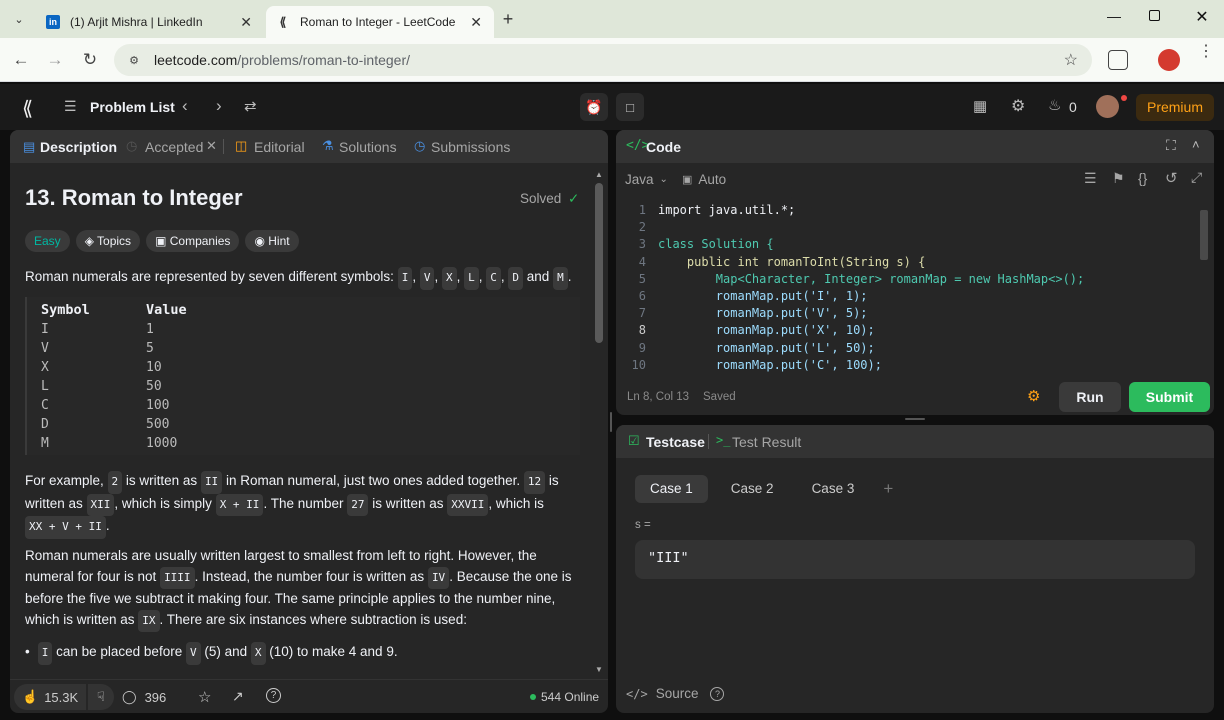 The image size is (1224, 720). What do you see at coordinates (1196, 177) in the screenshot?
I see `expand-icon: ⤢` at bounding box center [1196, 177].